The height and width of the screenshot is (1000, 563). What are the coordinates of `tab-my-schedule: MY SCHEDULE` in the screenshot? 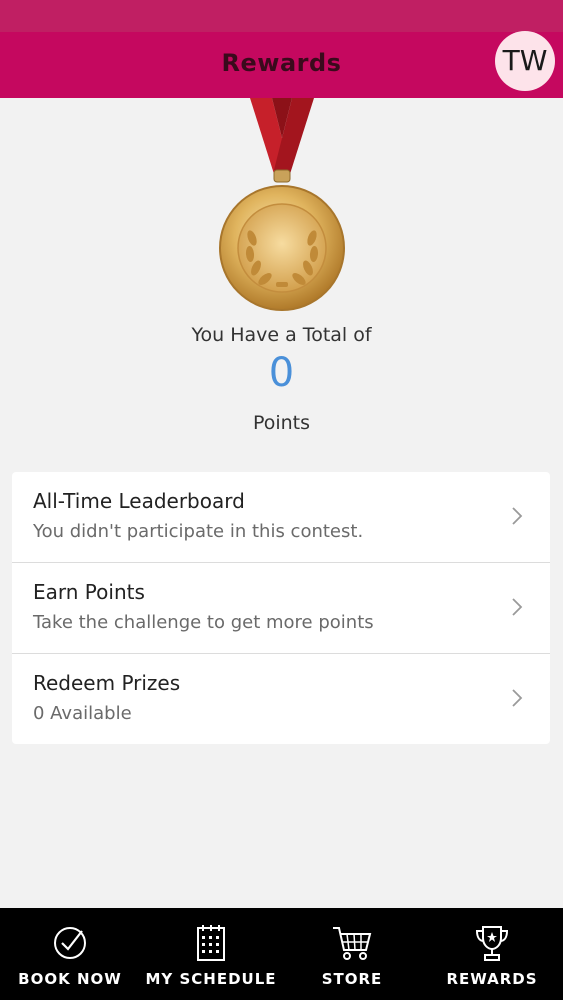 It's located at (211, 954).